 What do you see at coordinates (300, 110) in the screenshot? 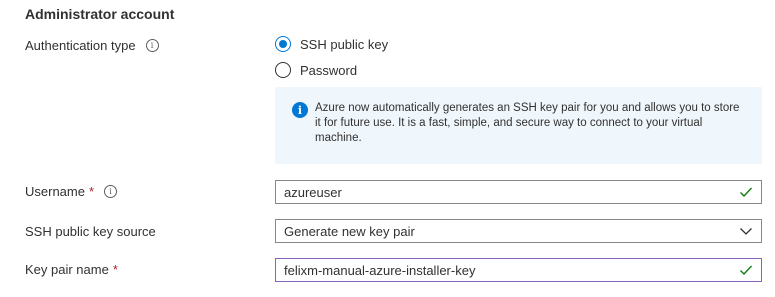
I see `info-filled-icon: i` at bounding box center [300, 110].